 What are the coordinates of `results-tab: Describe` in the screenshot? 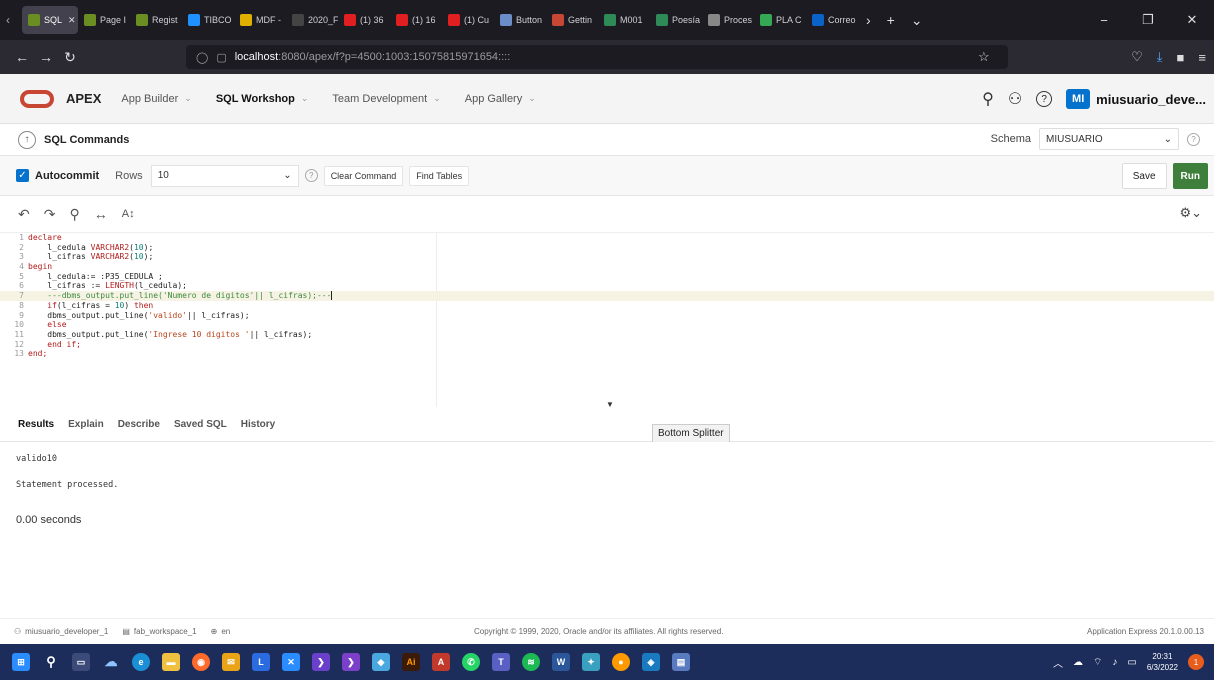 It's located at (139, 424).